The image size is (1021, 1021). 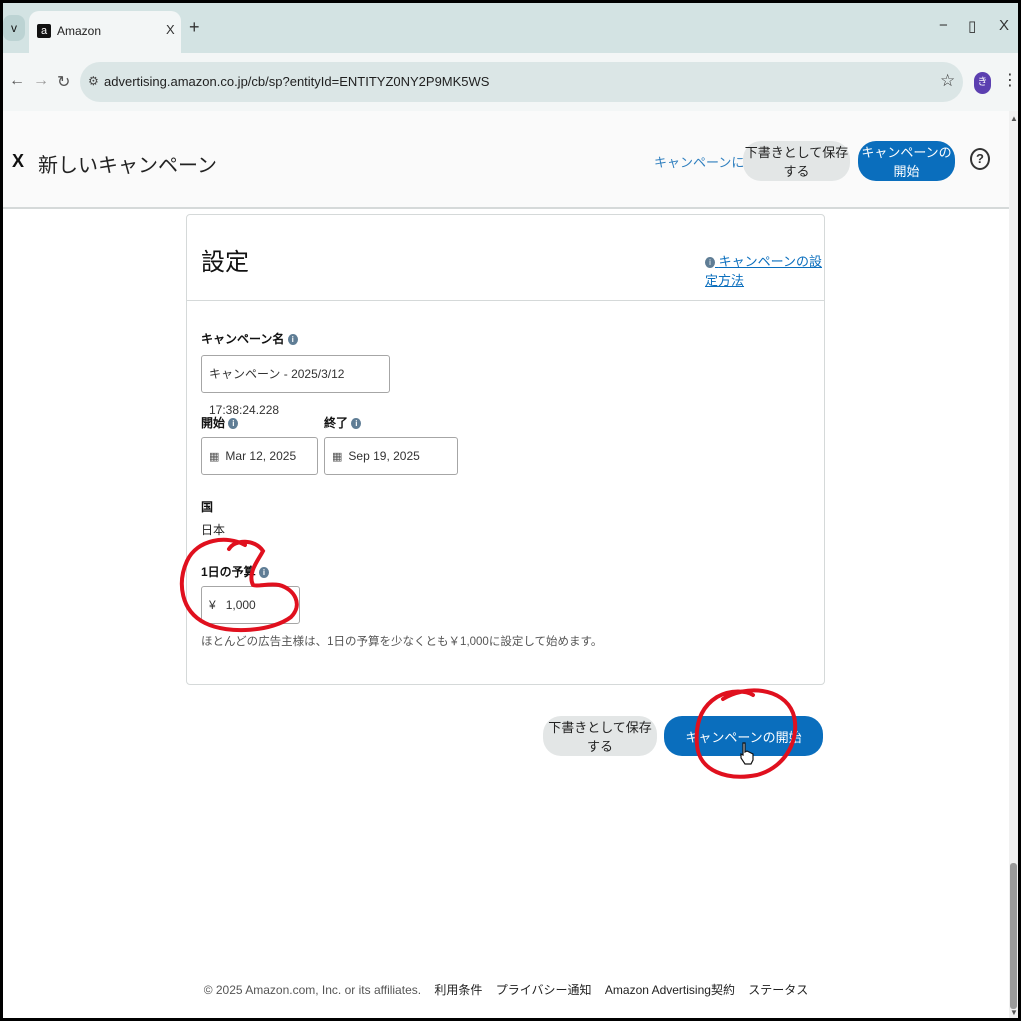 What do you see at coordinates (277, 392) in the screenshot?
I see `campaign-name-value: キャンペーン - 2025/3/12 17:38:24.228` at bounding box center [277, 392].